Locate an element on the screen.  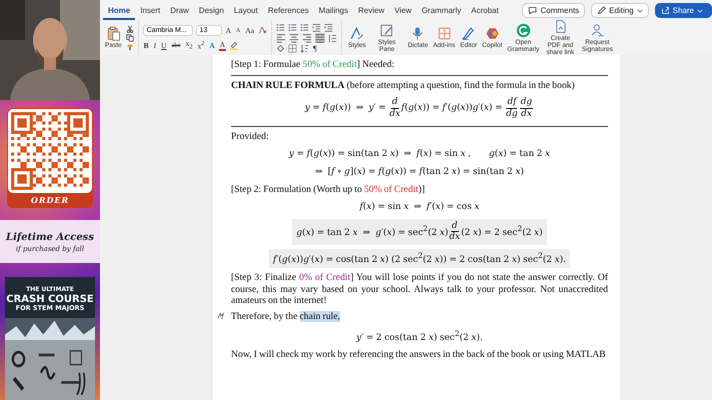
cut-icon is located at coordinates (130, 29).